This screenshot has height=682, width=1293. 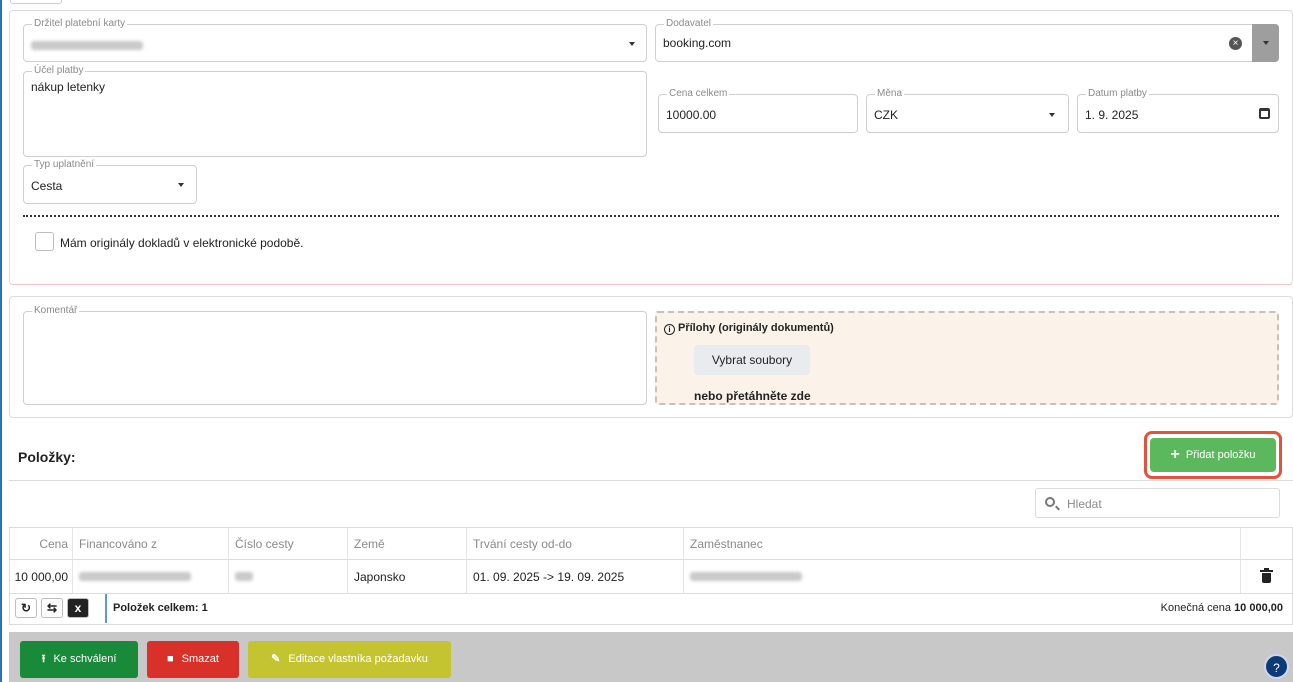 I want to click on drop-text: nebo přetáhněte zde, so click(x=752, y=396).